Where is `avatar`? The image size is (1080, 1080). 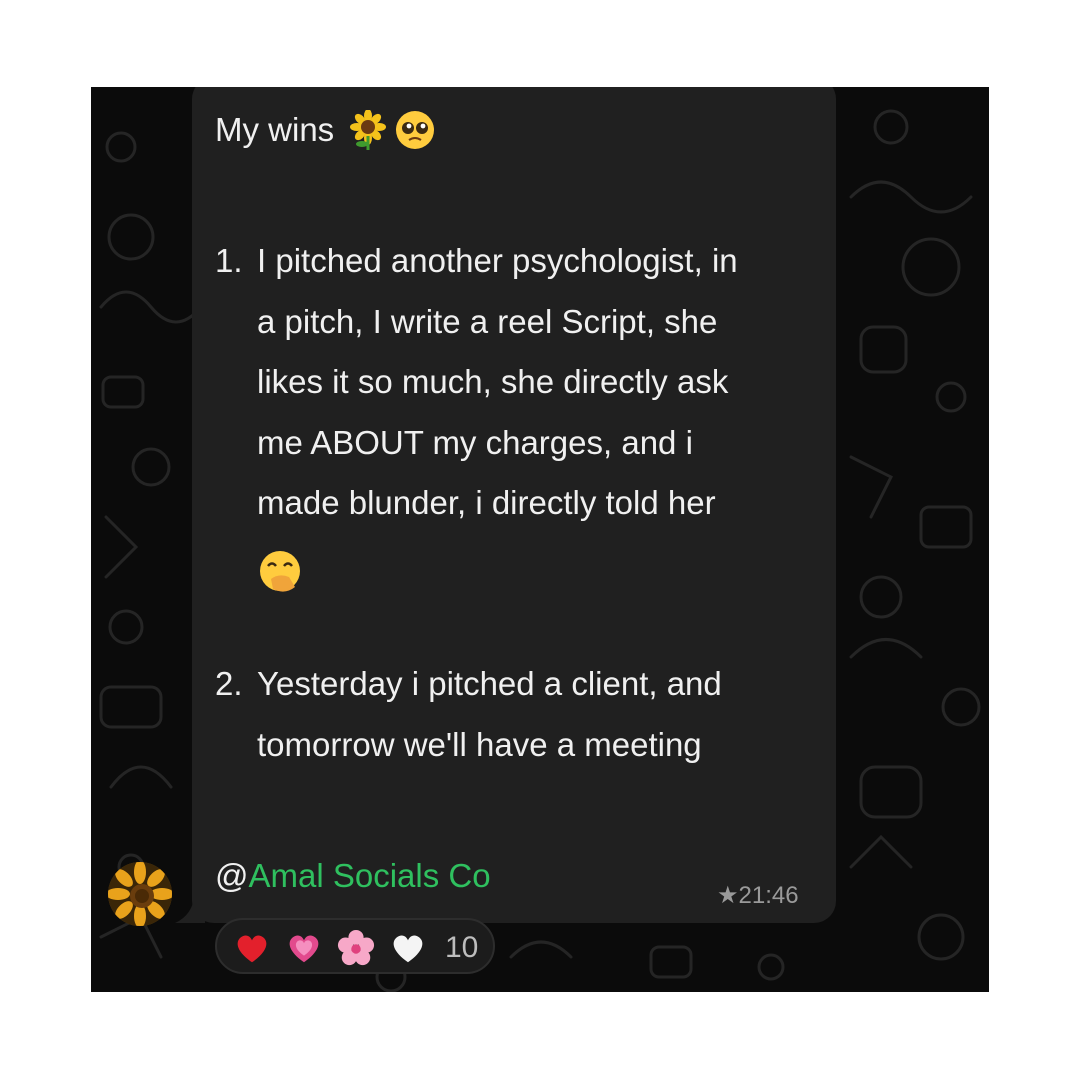 avatar is located at coordinates (140, 894).